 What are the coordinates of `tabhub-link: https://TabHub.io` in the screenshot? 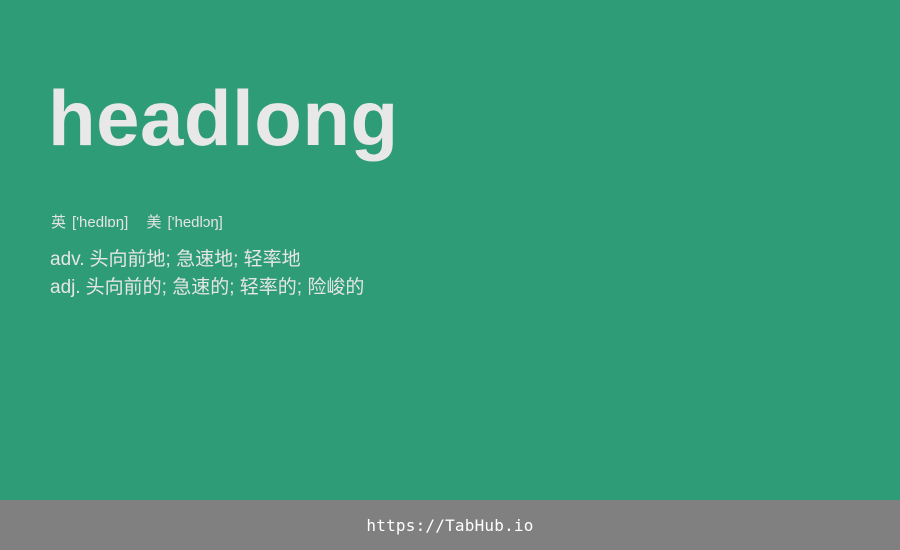 It's located at (449, 525).